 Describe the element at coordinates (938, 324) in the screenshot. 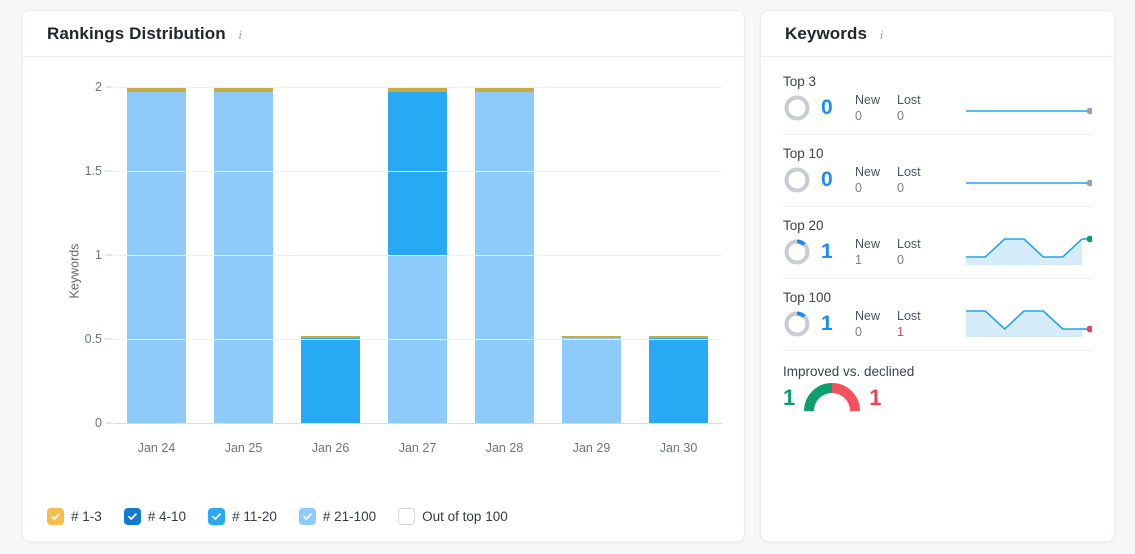

I see `keyword-row-content: 1 New 0 Lost 1` at that location.